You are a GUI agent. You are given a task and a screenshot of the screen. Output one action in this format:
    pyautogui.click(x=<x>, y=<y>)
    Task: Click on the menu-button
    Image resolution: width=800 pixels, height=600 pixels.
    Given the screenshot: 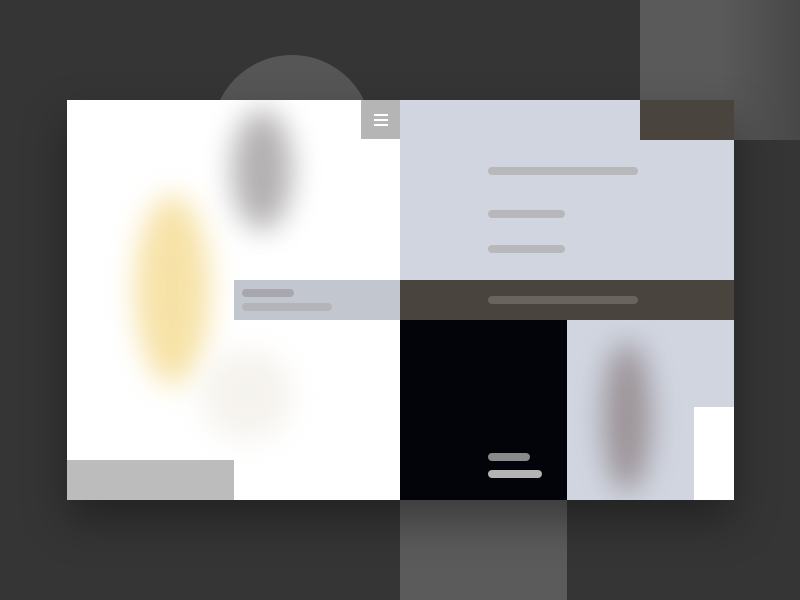 What is the action you would take?
    pyautogui.click(x=380, y=119)
    